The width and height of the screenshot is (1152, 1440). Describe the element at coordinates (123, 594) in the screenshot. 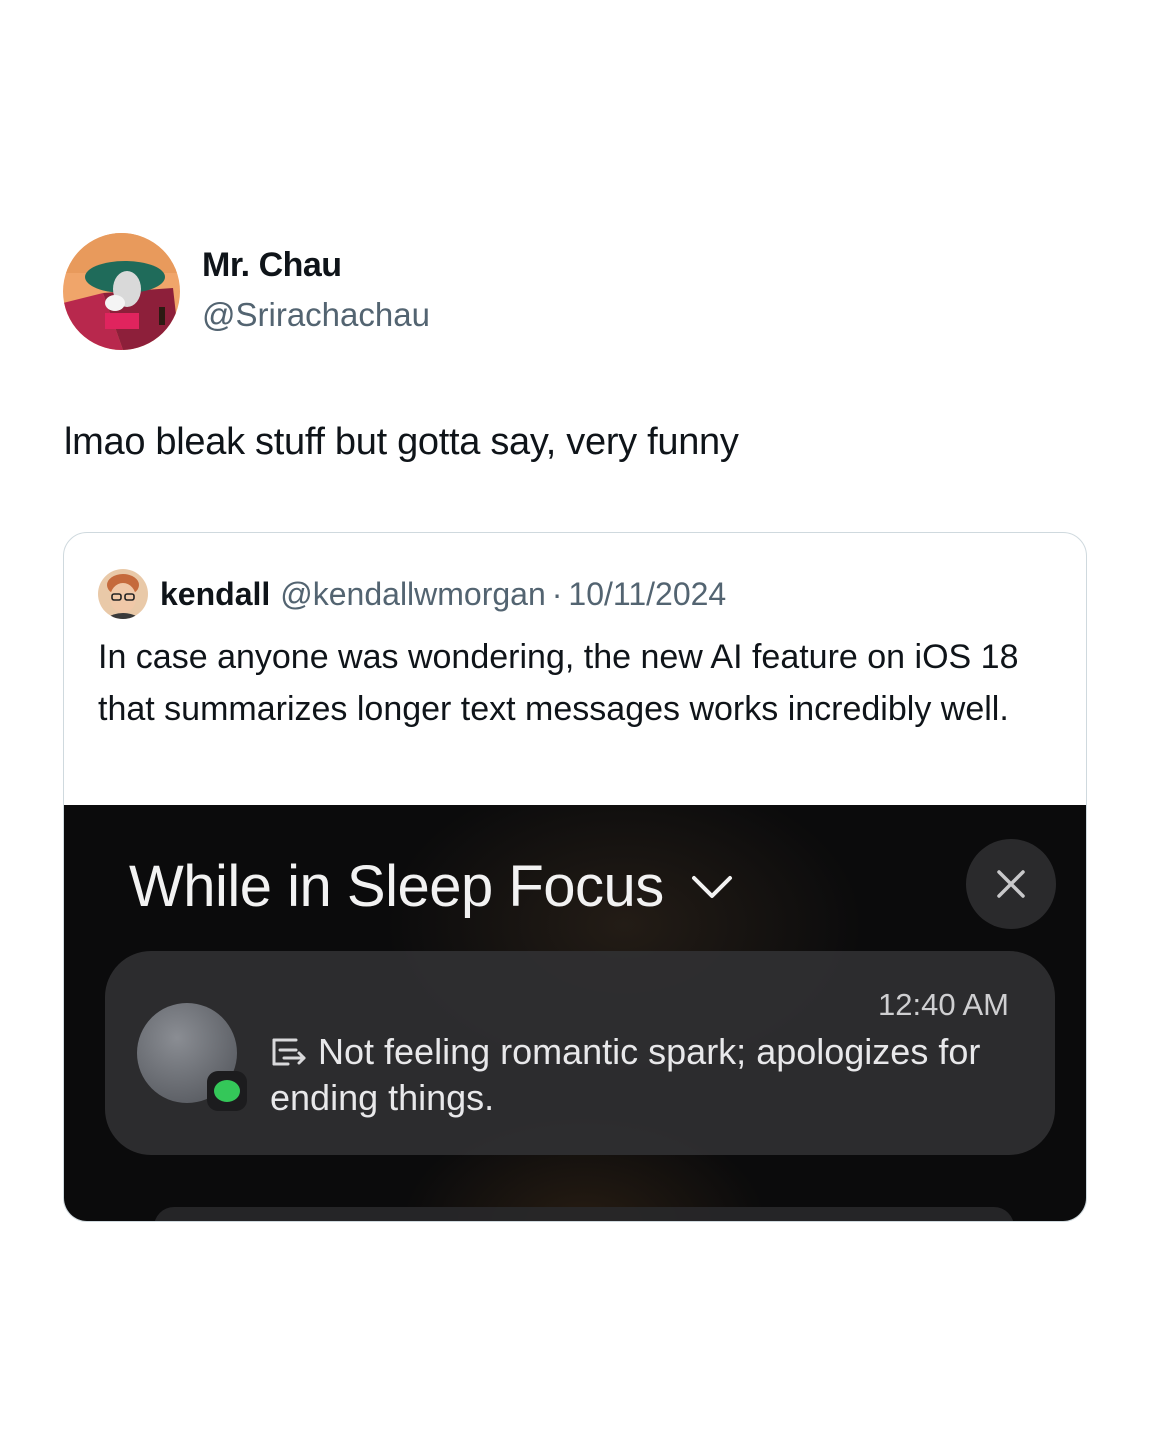

I see `quoted-author-avatar` at that location.